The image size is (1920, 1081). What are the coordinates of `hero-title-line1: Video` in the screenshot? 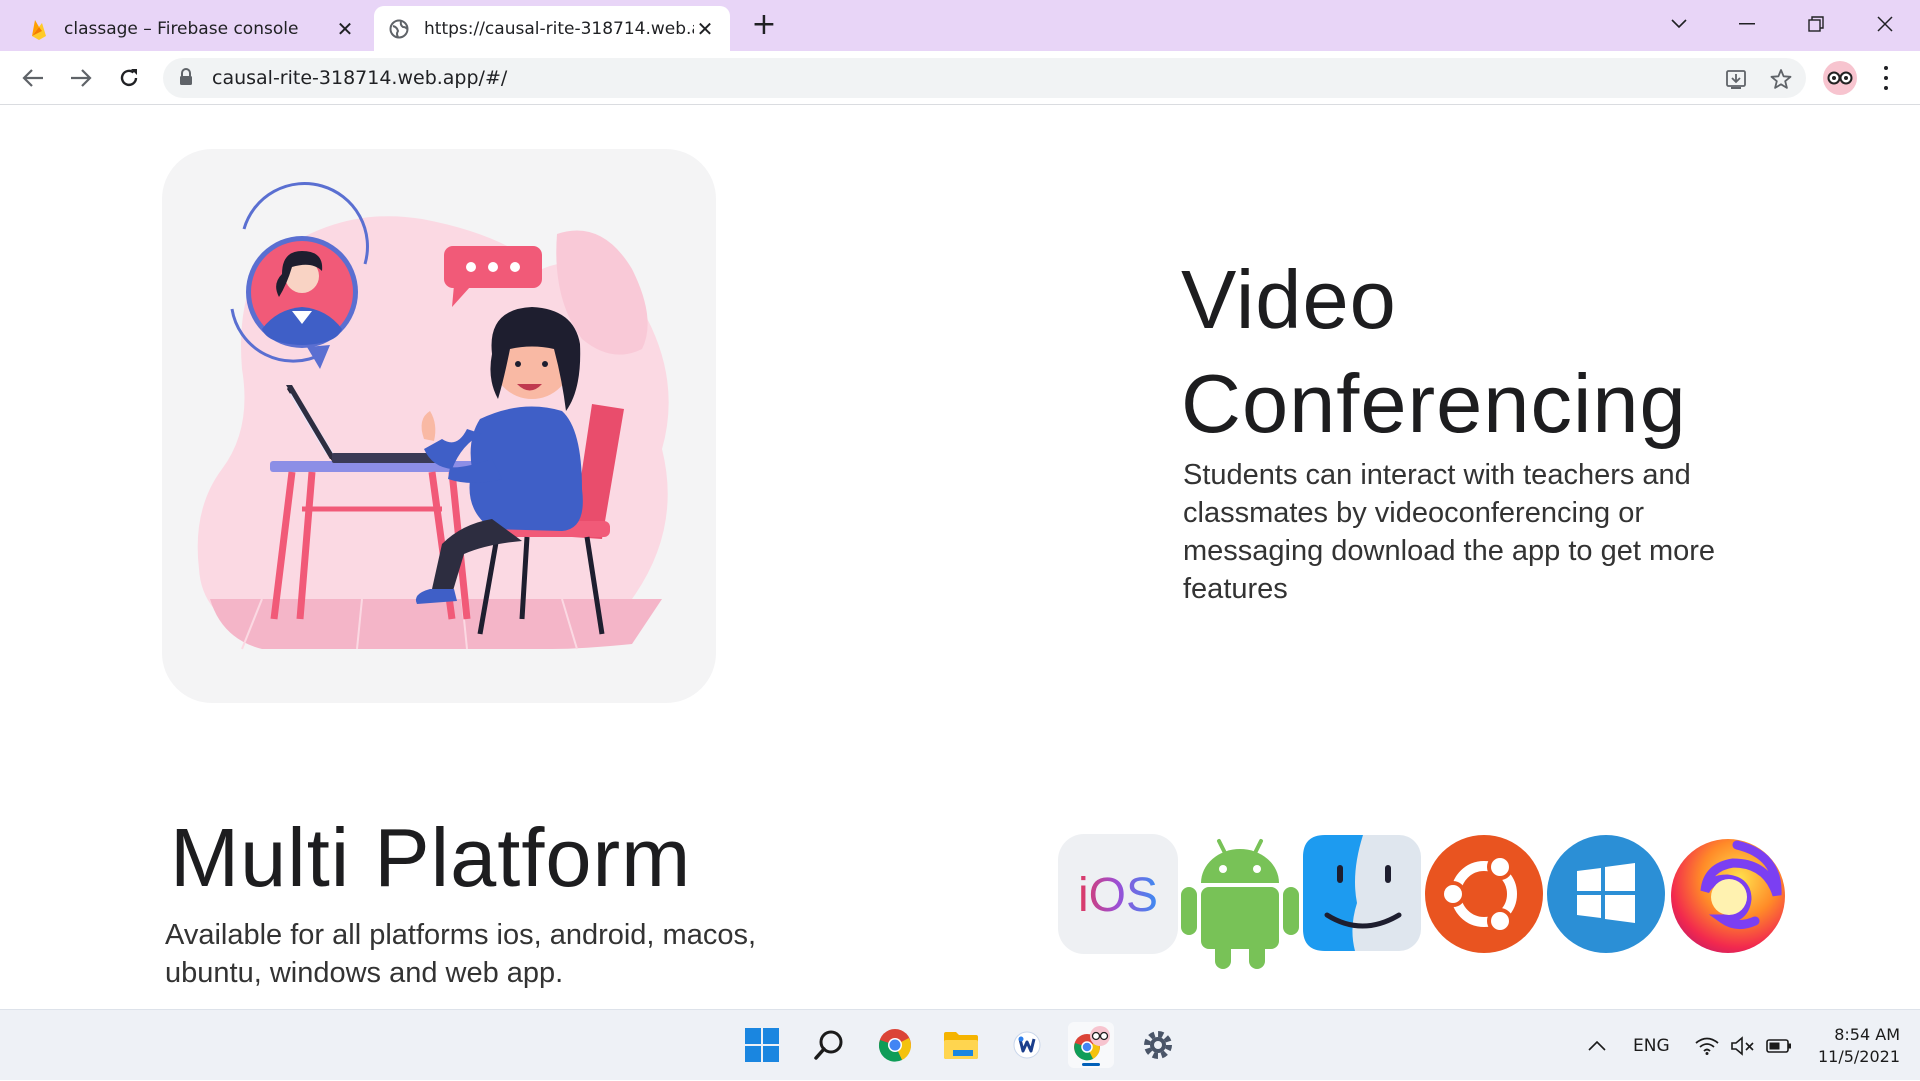 It's located at (1289, 299).